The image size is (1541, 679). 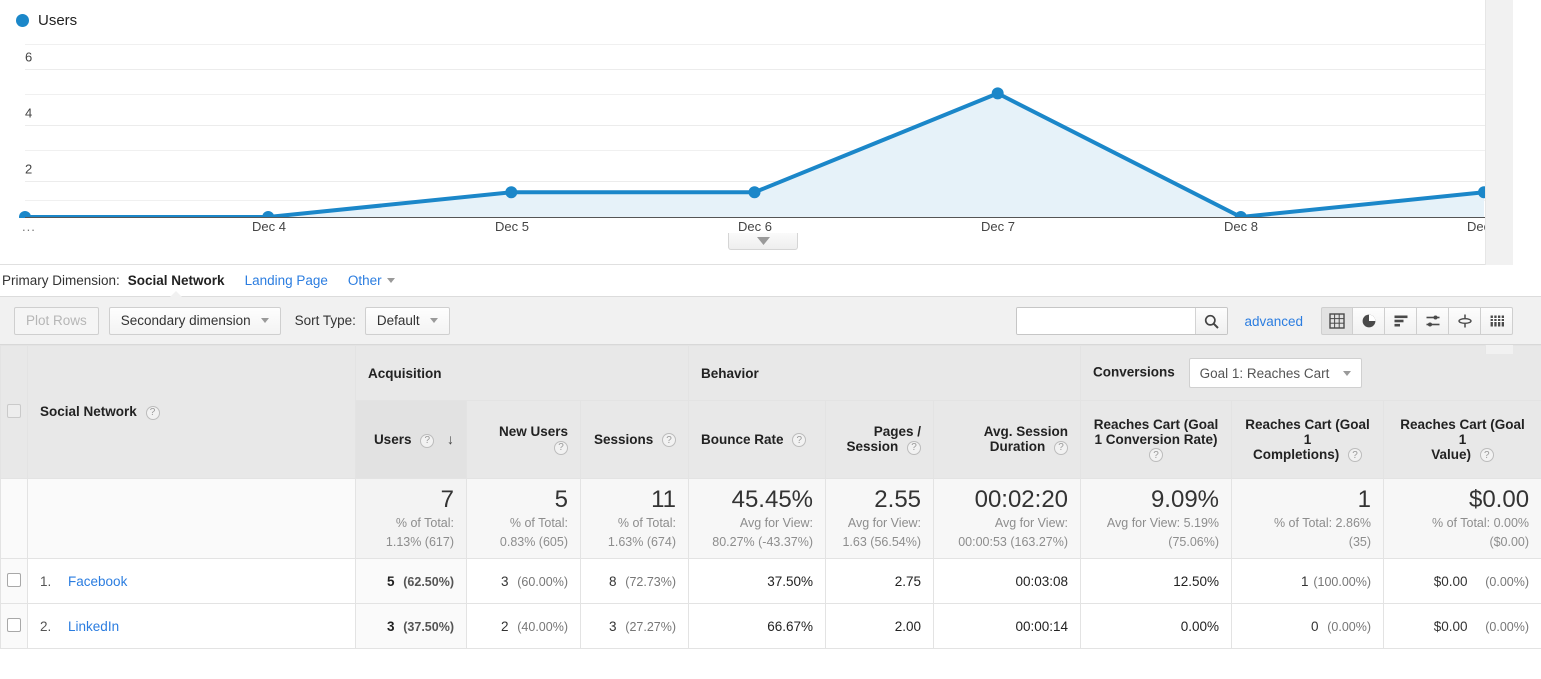 I want to click on chart-collapse-toggle, so click(x=763, y=241).